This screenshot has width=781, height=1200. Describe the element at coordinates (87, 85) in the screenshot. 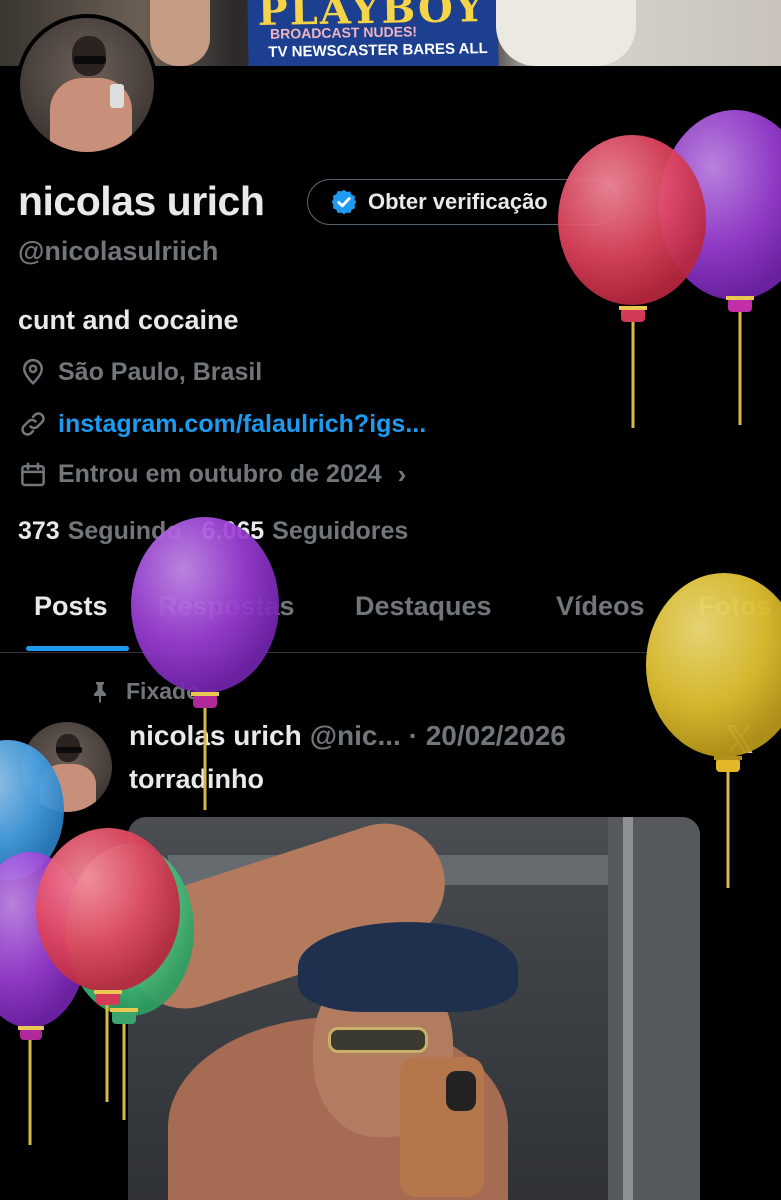

I see `profile-avatar` at that location.